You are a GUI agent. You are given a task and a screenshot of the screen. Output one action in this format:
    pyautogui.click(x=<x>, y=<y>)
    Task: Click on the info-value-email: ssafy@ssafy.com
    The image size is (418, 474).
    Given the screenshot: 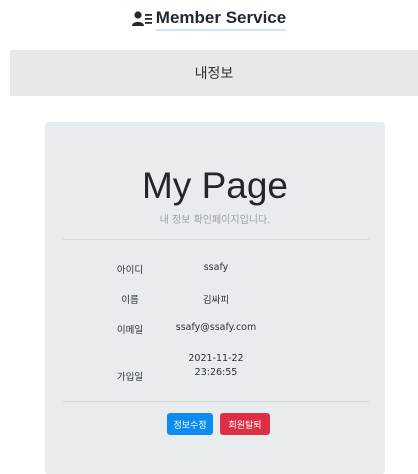 What is the action you would take?
    pyautogui.click(x=216, y=327)
    